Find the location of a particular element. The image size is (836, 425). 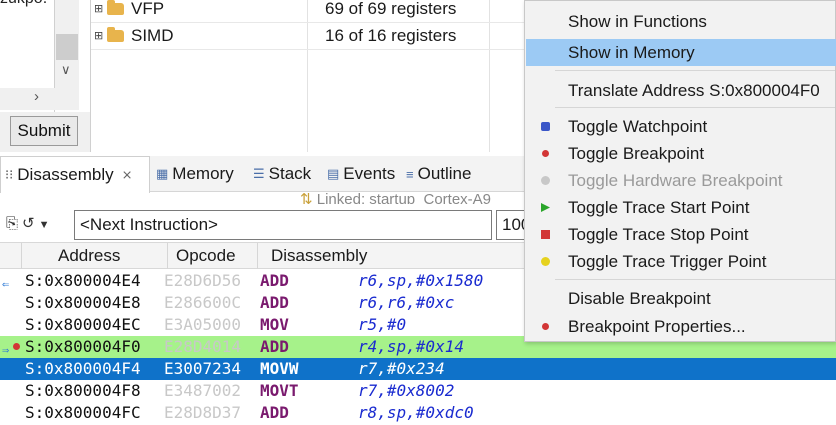

hardware-breakpoint-icon is located at coordinates (545, 180).